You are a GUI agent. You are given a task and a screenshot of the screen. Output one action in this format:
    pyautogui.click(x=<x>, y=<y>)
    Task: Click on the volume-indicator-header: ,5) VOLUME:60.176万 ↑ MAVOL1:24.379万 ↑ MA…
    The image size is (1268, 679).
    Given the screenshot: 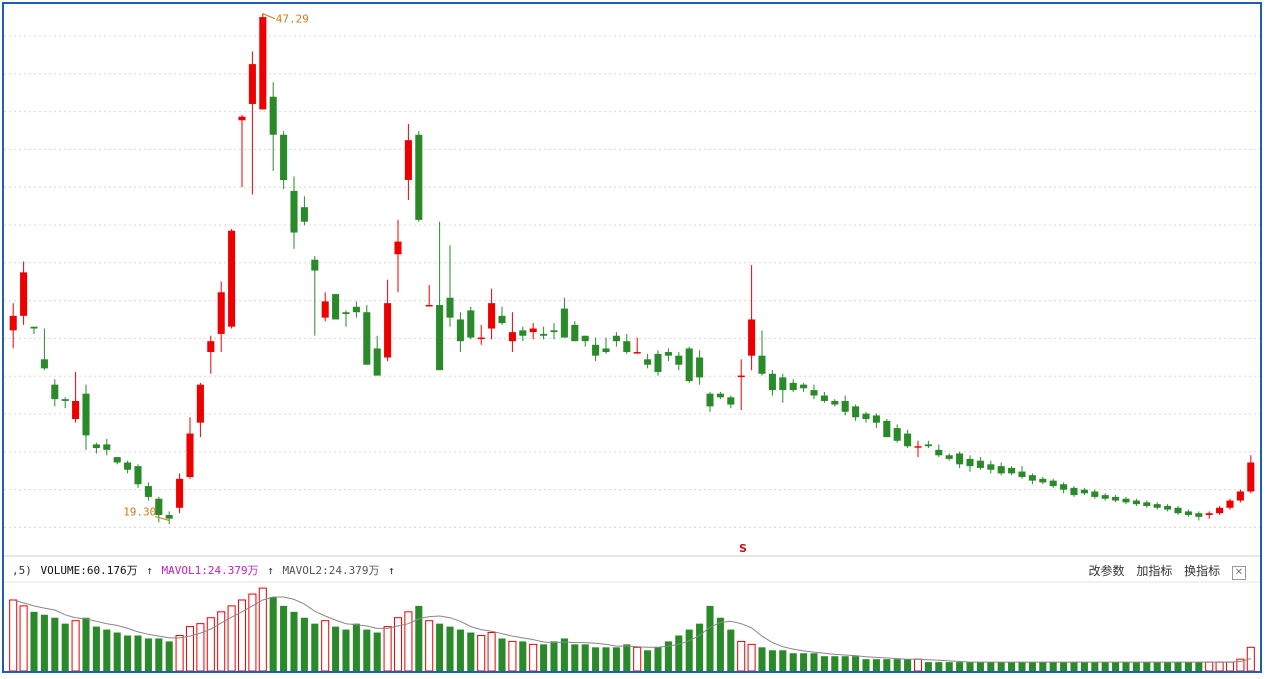 What is the action you would take?
    pyautogui.click(x=639, y=571)
    